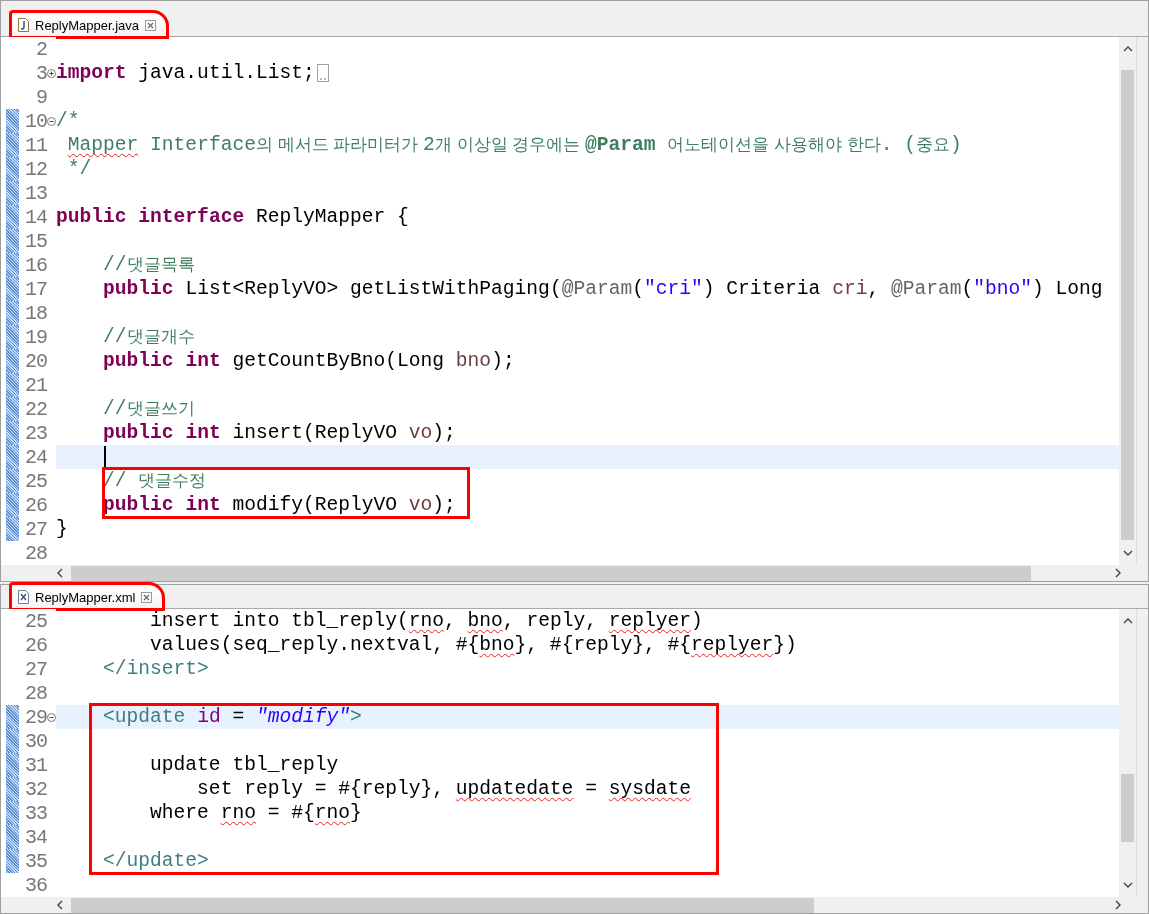 Image resolution: width=1149 pixels, height=914 pixels. I want to click on code-line: //댓글목록, so click(148, 265).